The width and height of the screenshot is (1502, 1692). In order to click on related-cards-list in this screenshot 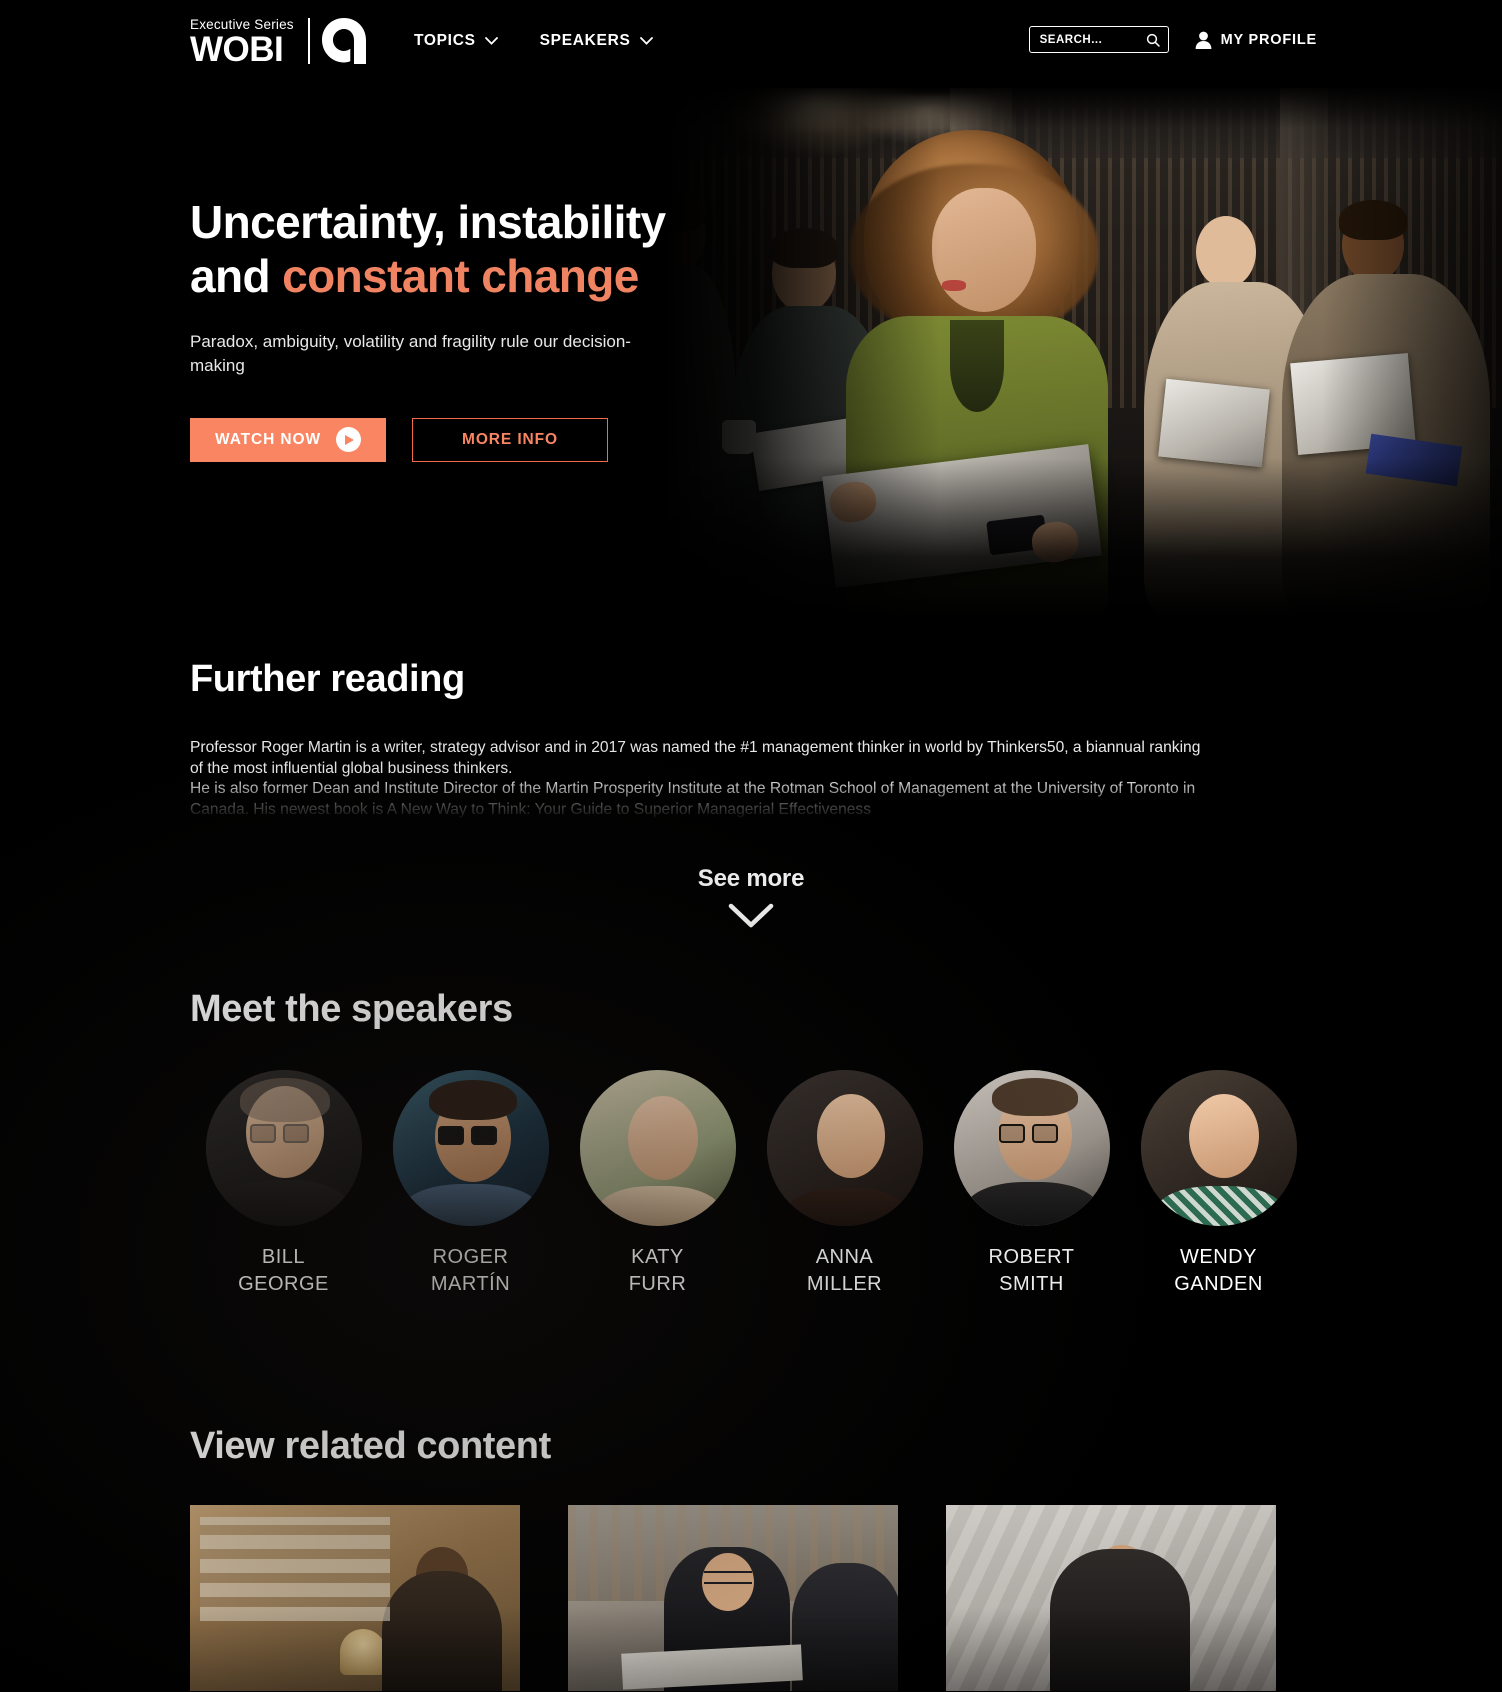, I will do `click(733, 1598)`.